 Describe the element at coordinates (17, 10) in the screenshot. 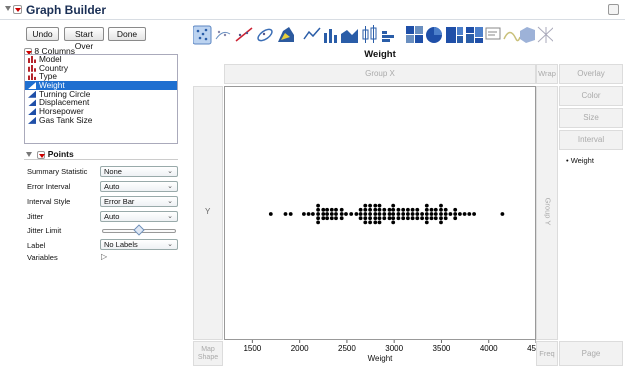

I see `red-triangle-menu-icon` at that location.